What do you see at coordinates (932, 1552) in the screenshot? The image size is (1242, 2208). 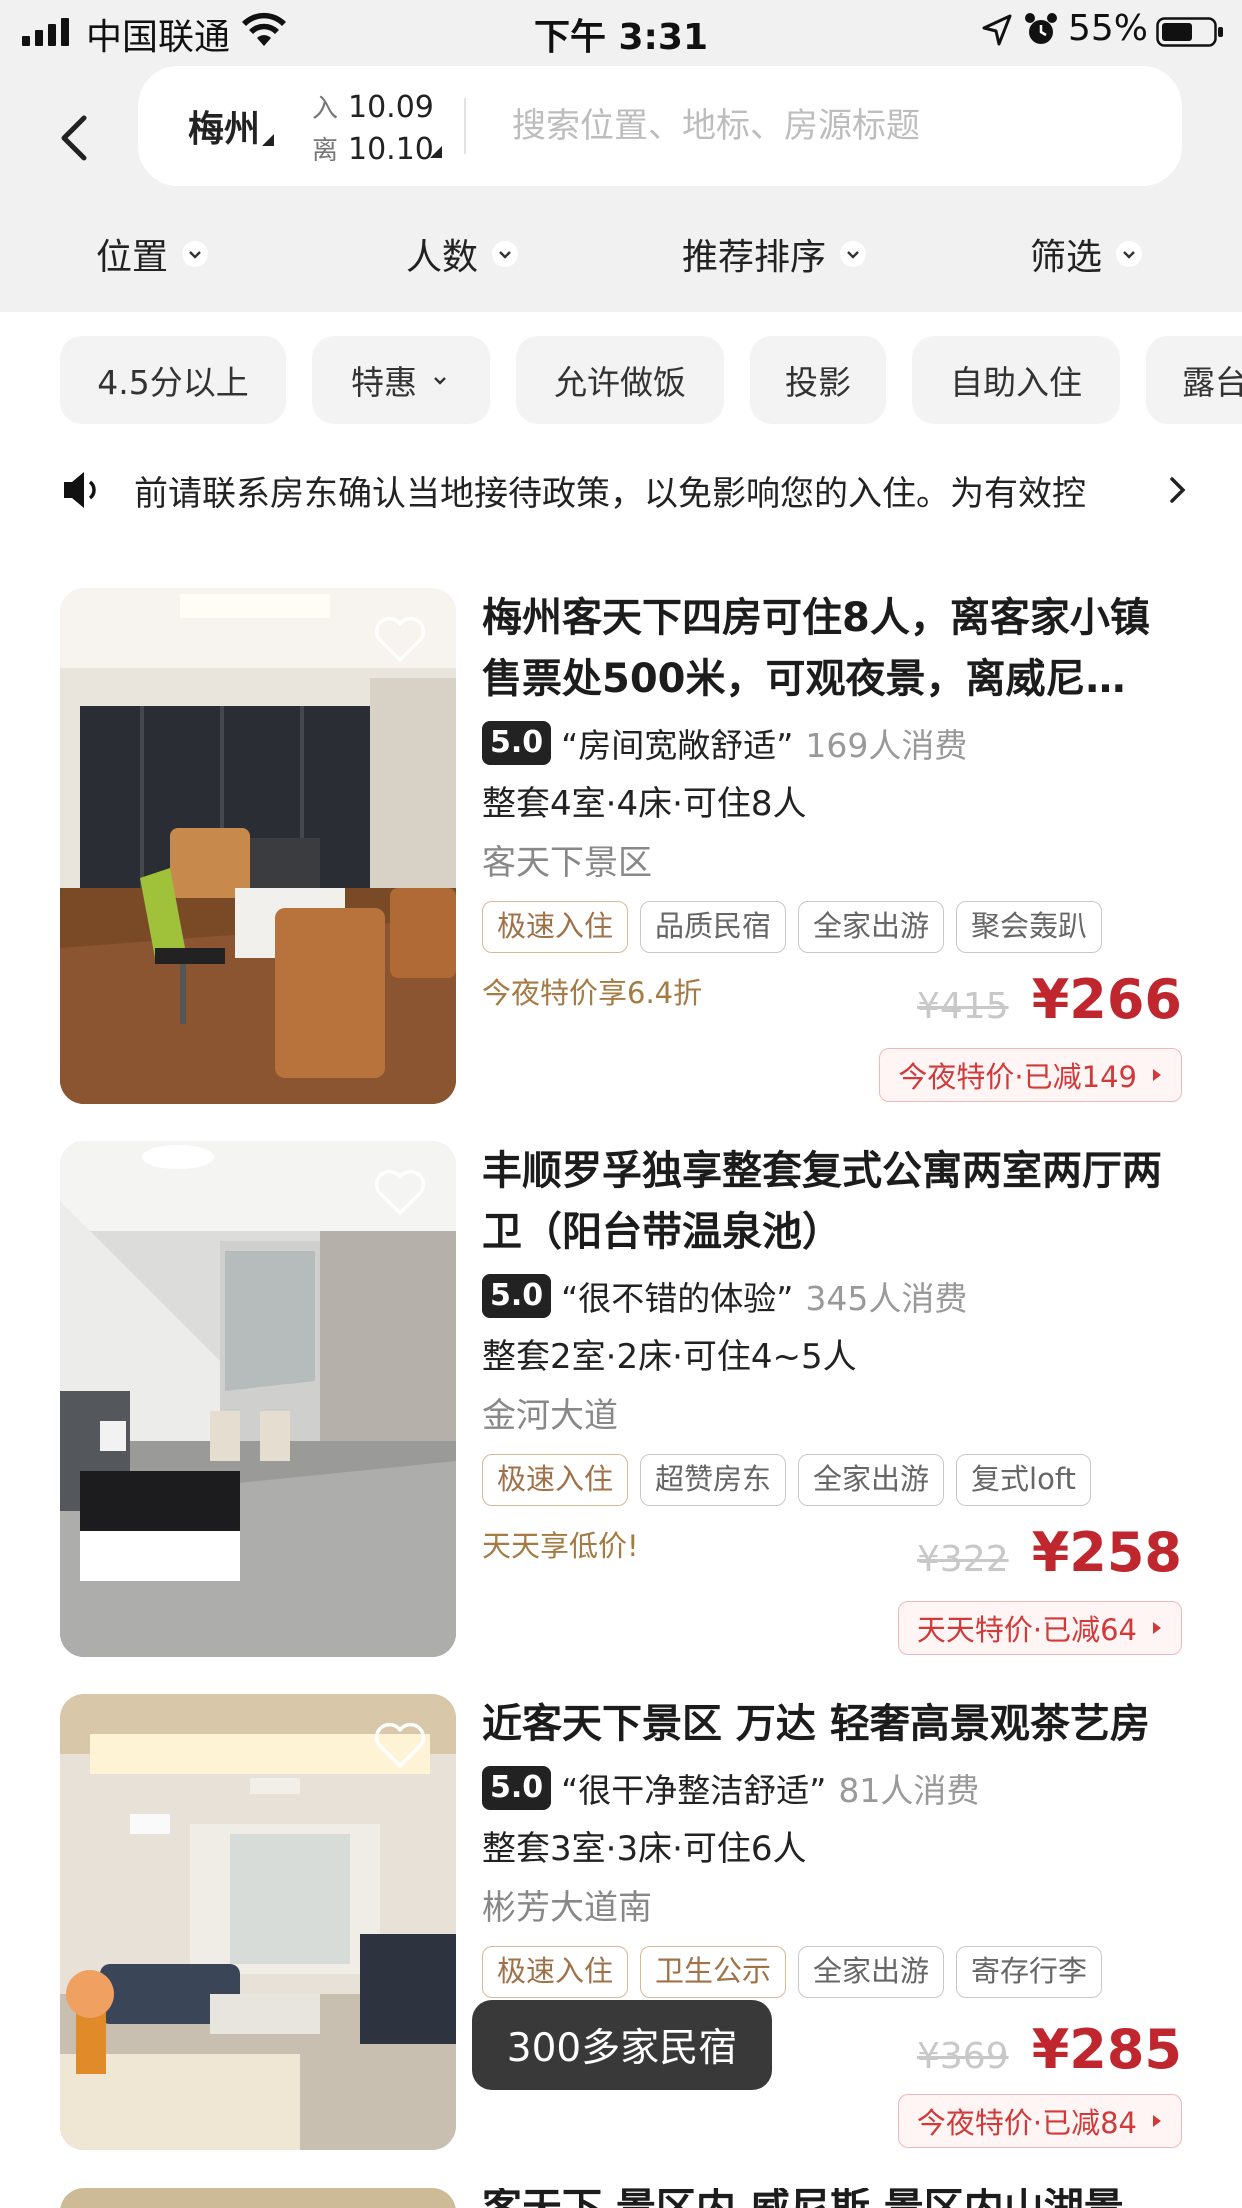 I see `price-row: ¥322 ¥258` at bounding box center [932, 1552].